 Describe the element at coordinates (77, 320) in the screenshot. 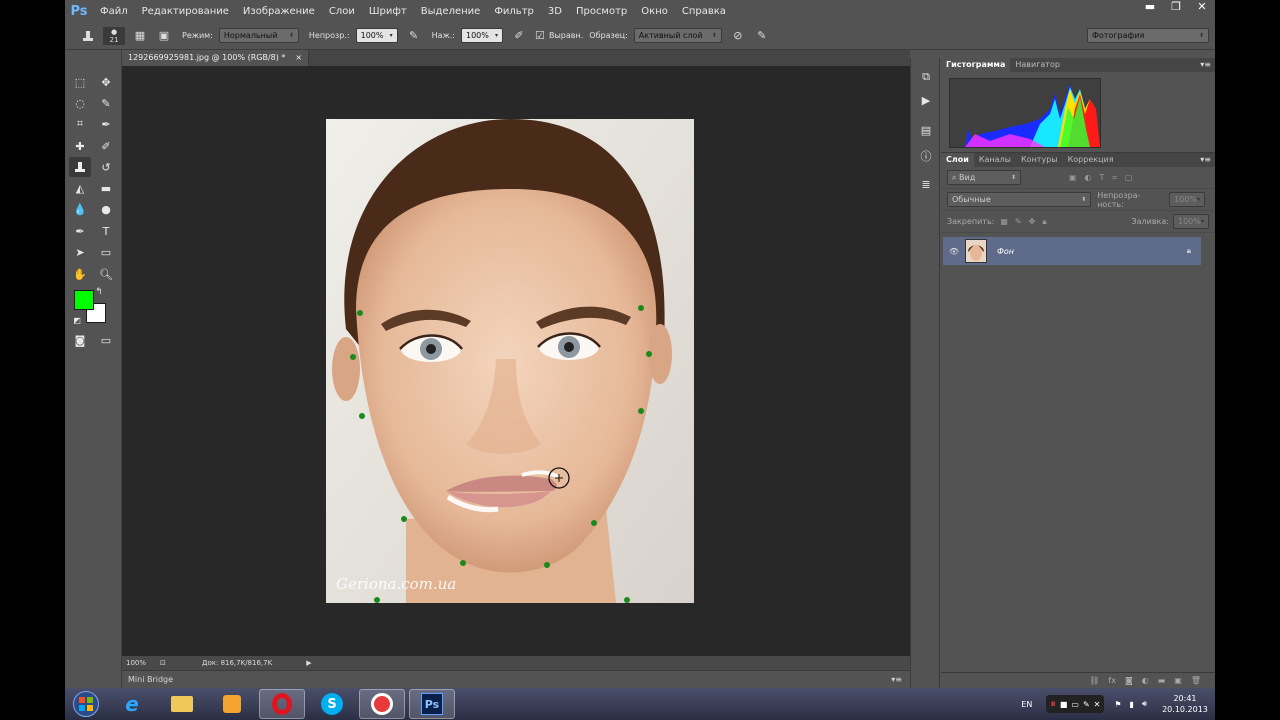

I see `default-colors-icon: ◩` at that location.